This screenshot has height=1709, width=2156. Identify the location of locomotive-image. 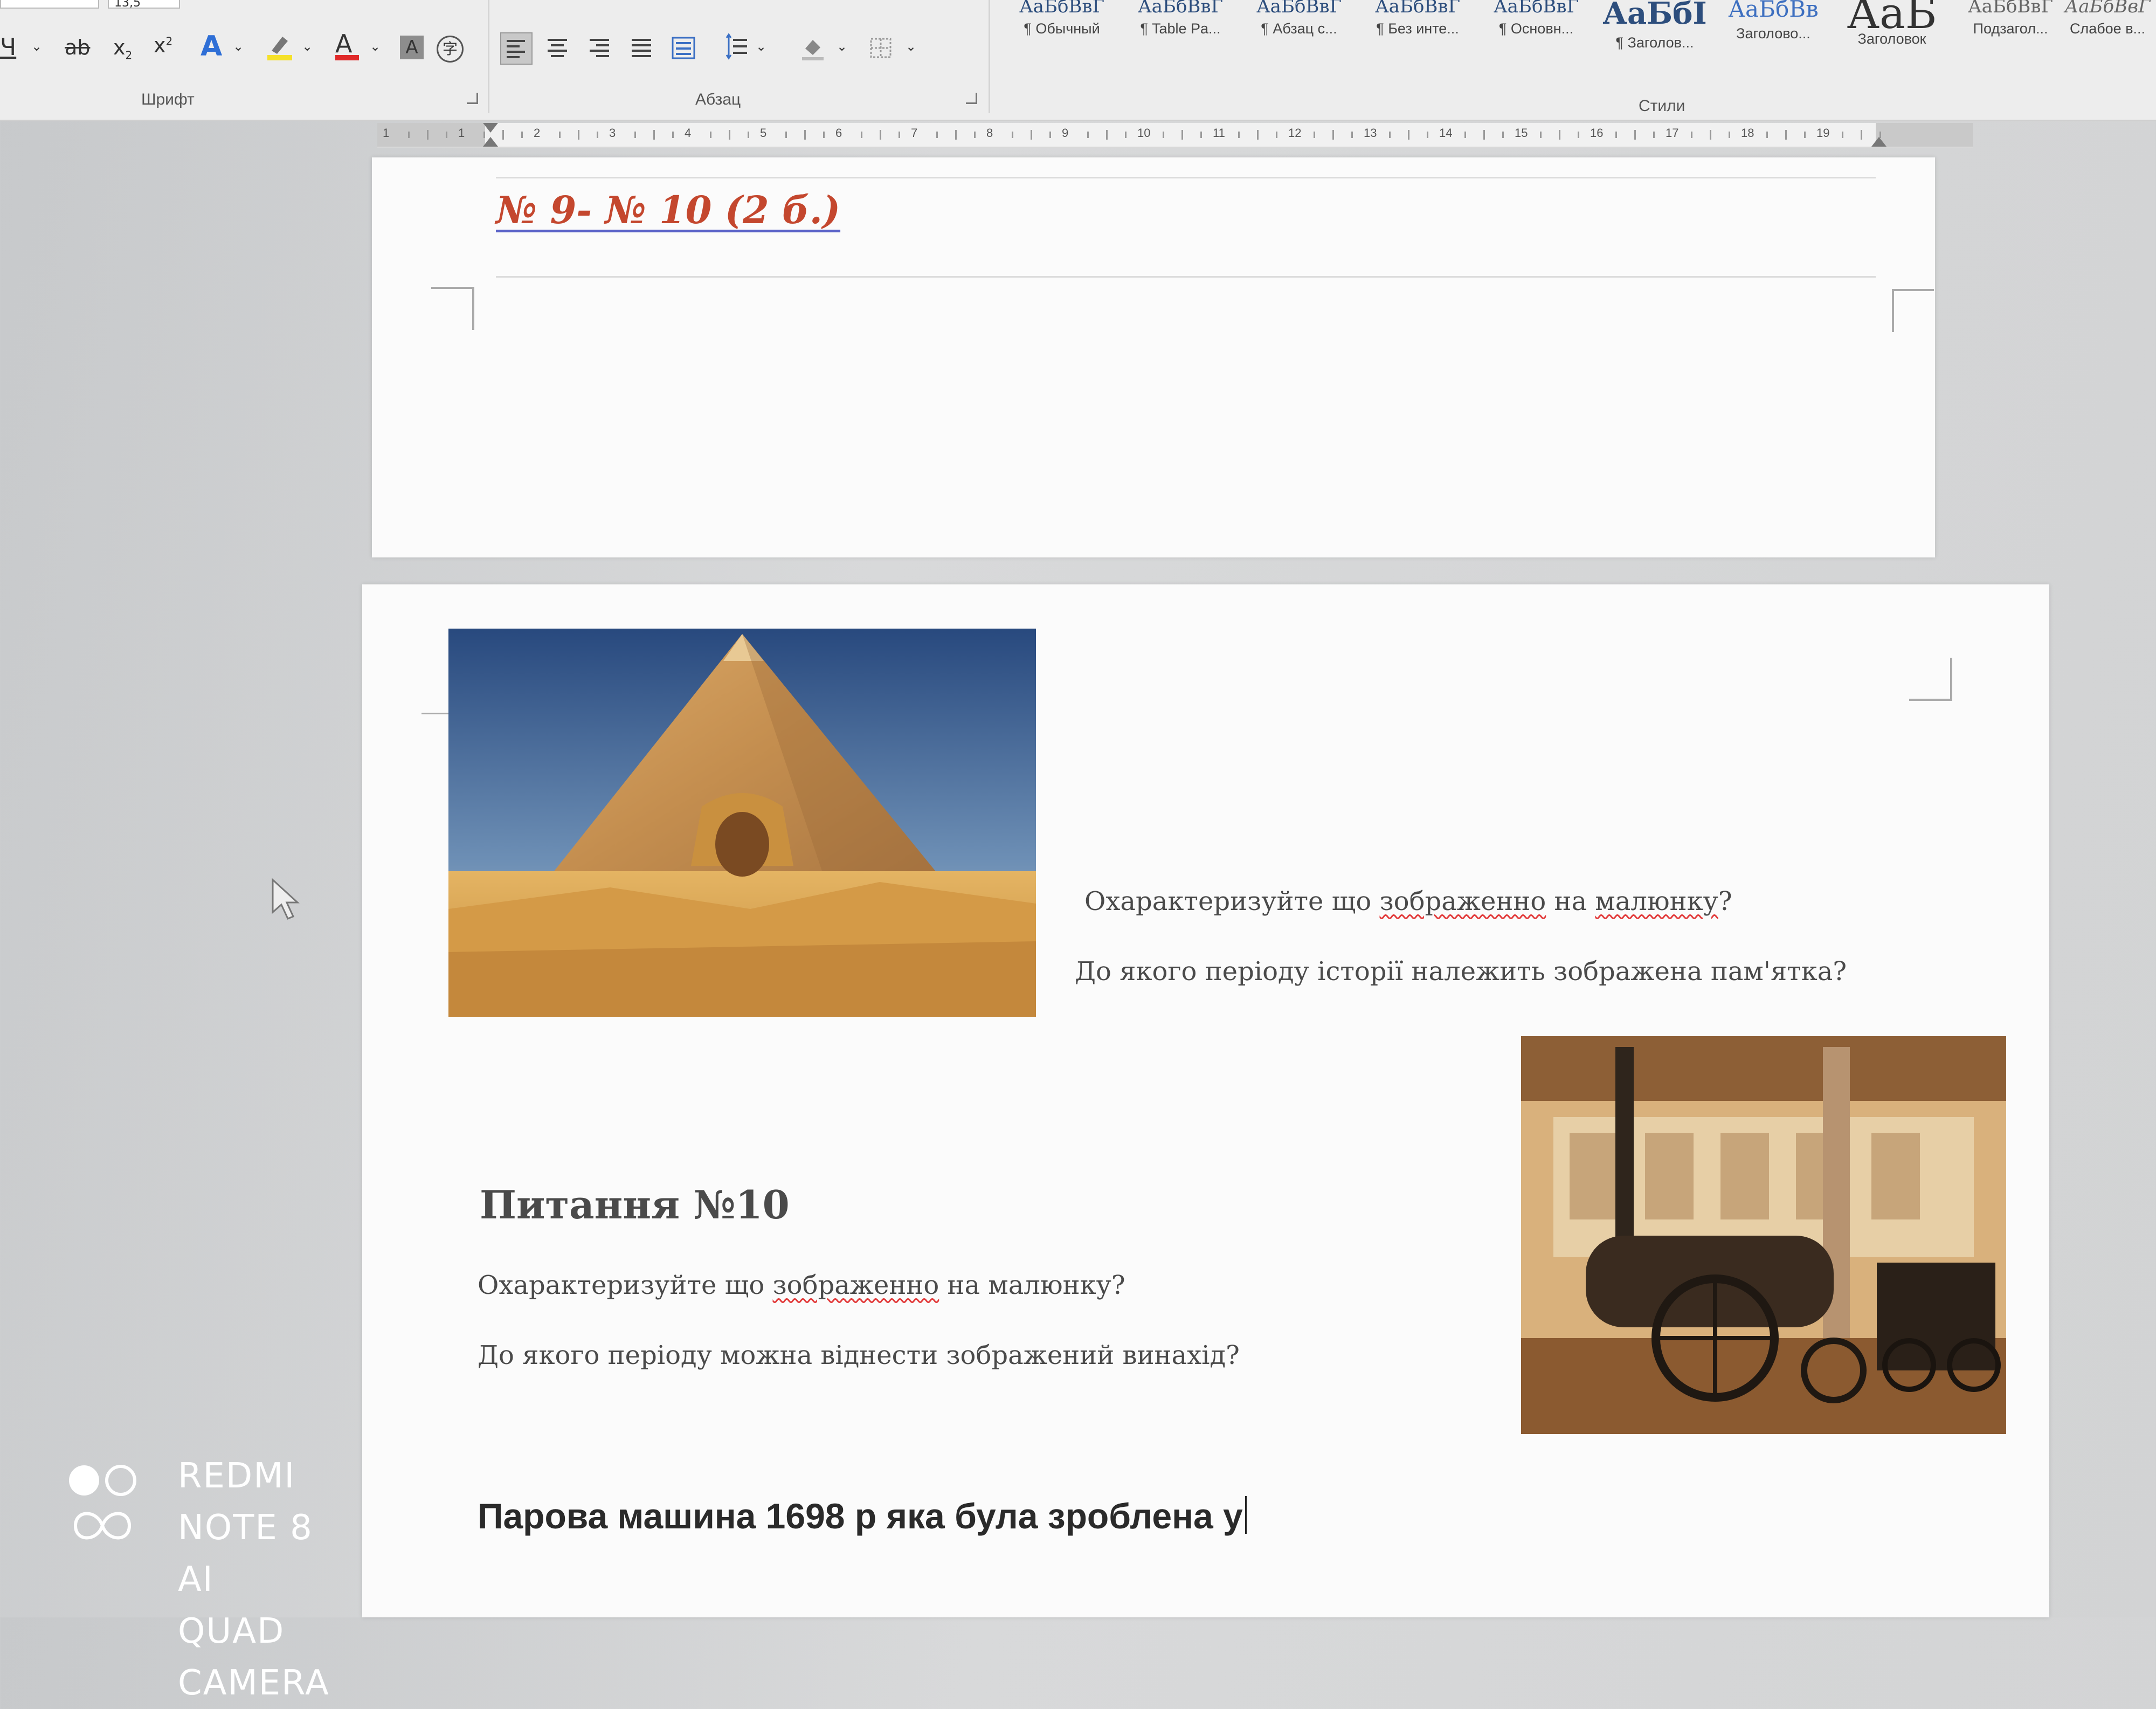
(1763, 1235).